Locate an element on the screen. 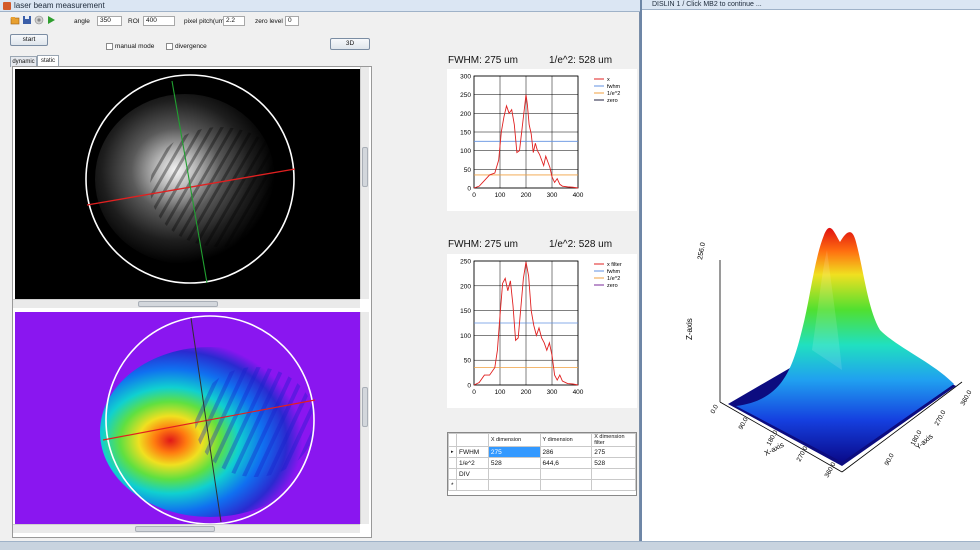 The width and height of the screenshot is (980, 550). row-label: FWHM is located at coordinates (472, 452).